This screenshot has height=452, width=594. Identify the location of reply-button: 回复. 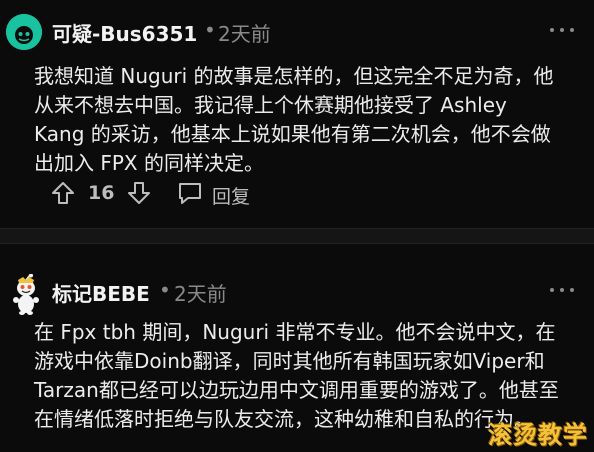
(231, 195).